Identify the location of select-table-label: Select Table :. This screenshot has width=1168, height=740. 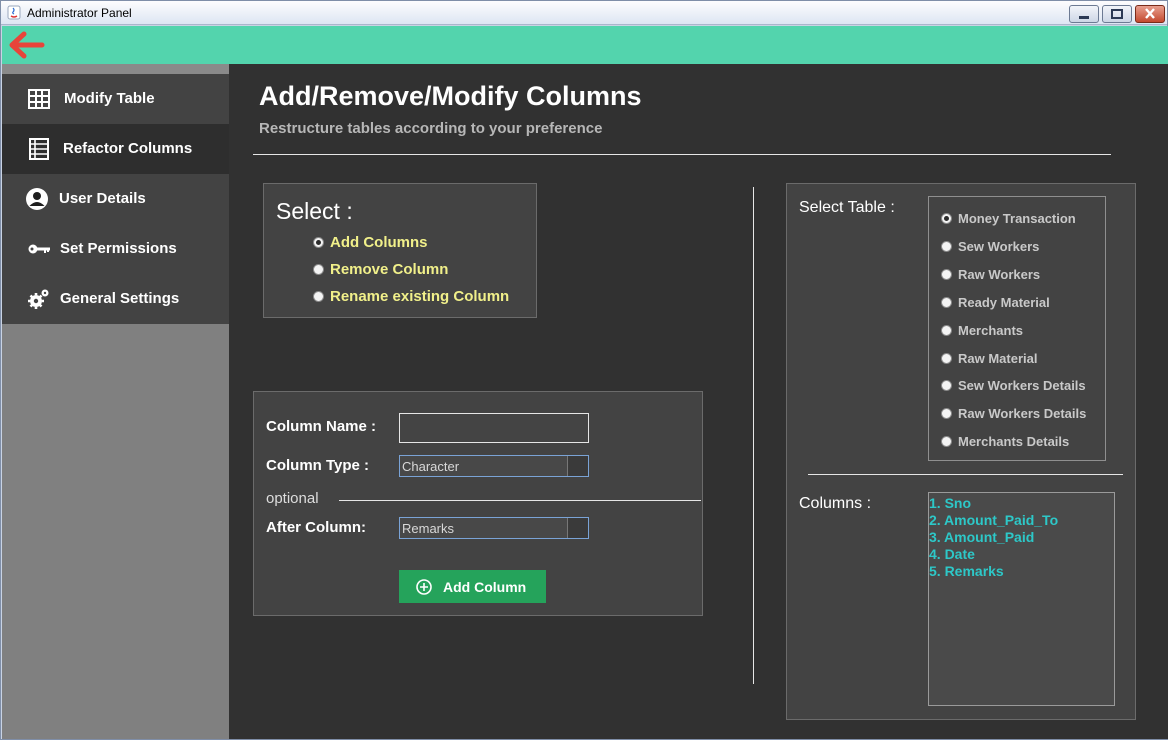
(847, 207).